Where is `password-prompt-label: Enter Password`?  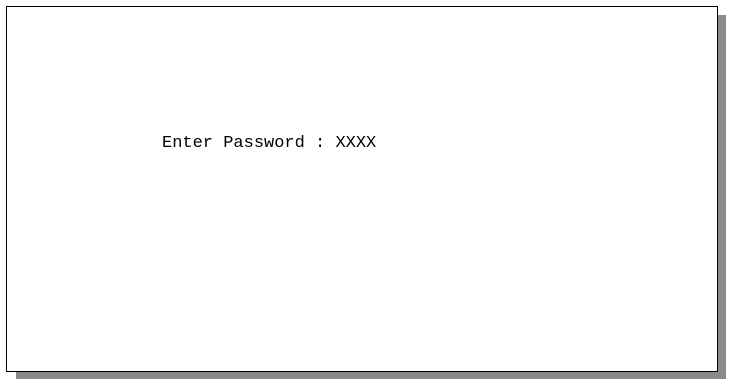
password-prompt-label: Enter Password is located at coordinates (233, 143).